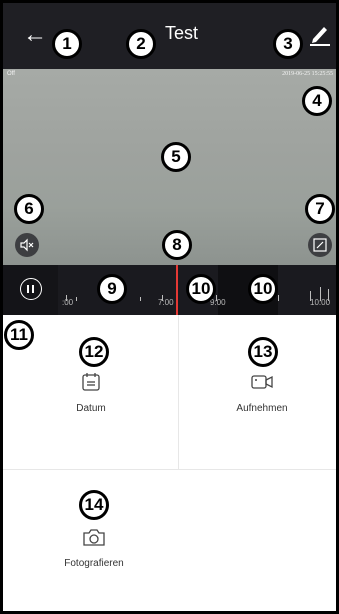 The width and height of the screenshot is (339, 614). What do you see at coordinates (166, 302) in the screenshot?
I see `timeline-label: 7:00` at bounding box center [166, 302].